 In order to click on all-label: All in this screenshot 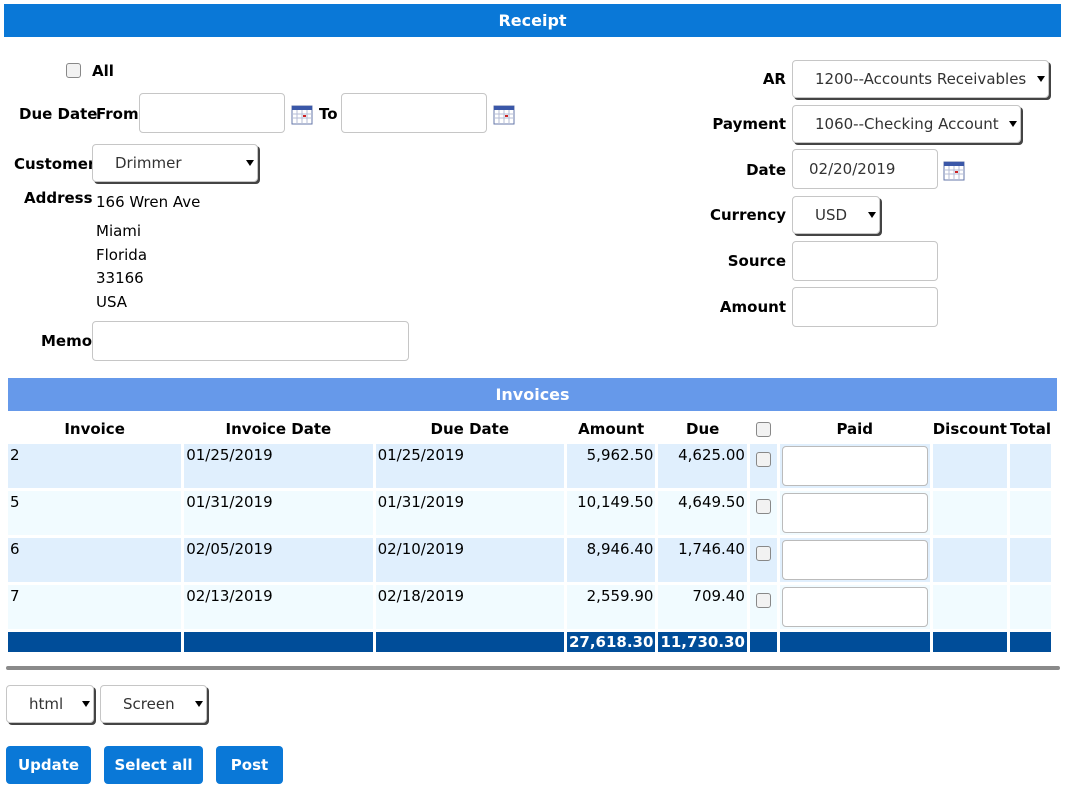, I will do `click(103, 71)`.